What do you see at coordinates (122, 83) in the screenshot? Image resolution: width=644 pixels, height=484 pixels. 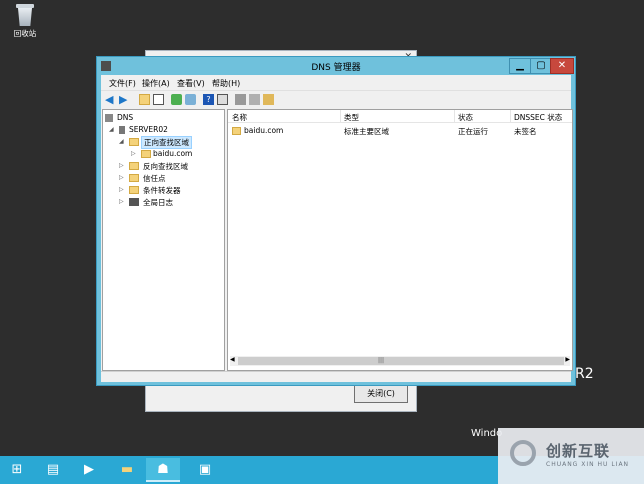 I see `menu-file: 文件(F)` at bounding box center [122, 83].